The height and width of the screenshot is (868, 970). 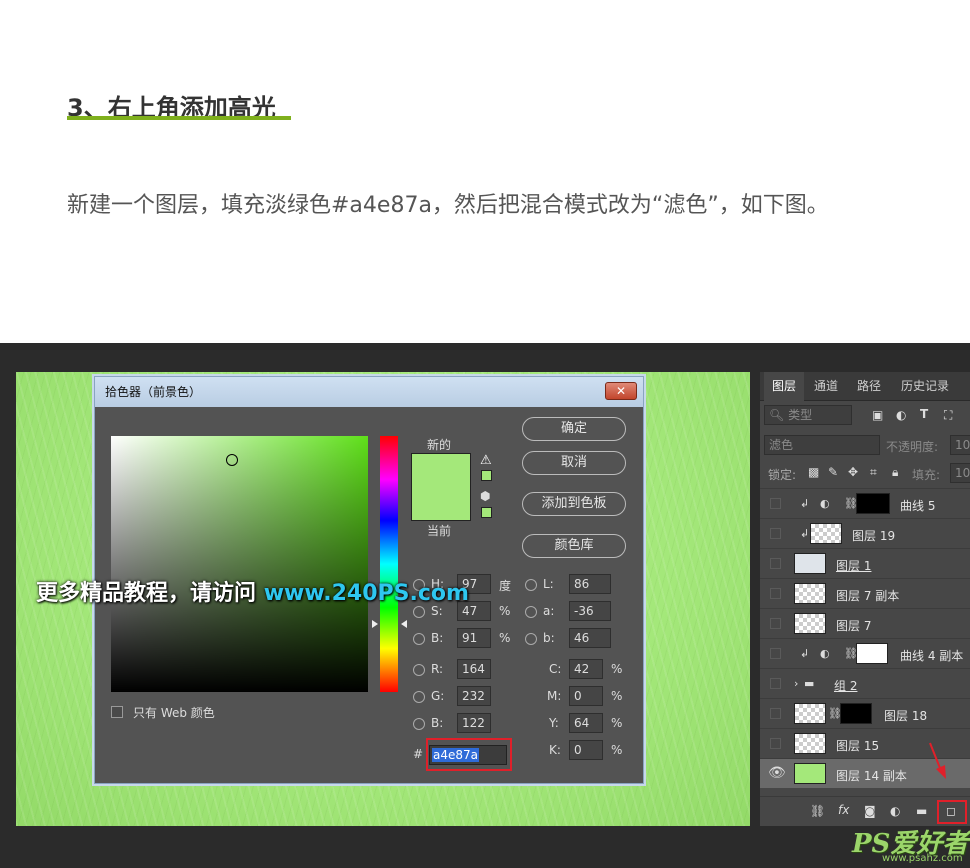 What do you see at coordinates (455, 755) in the screenshot?
I see `hex-value-selected: a4e87a` at bounding box center [455, 755].